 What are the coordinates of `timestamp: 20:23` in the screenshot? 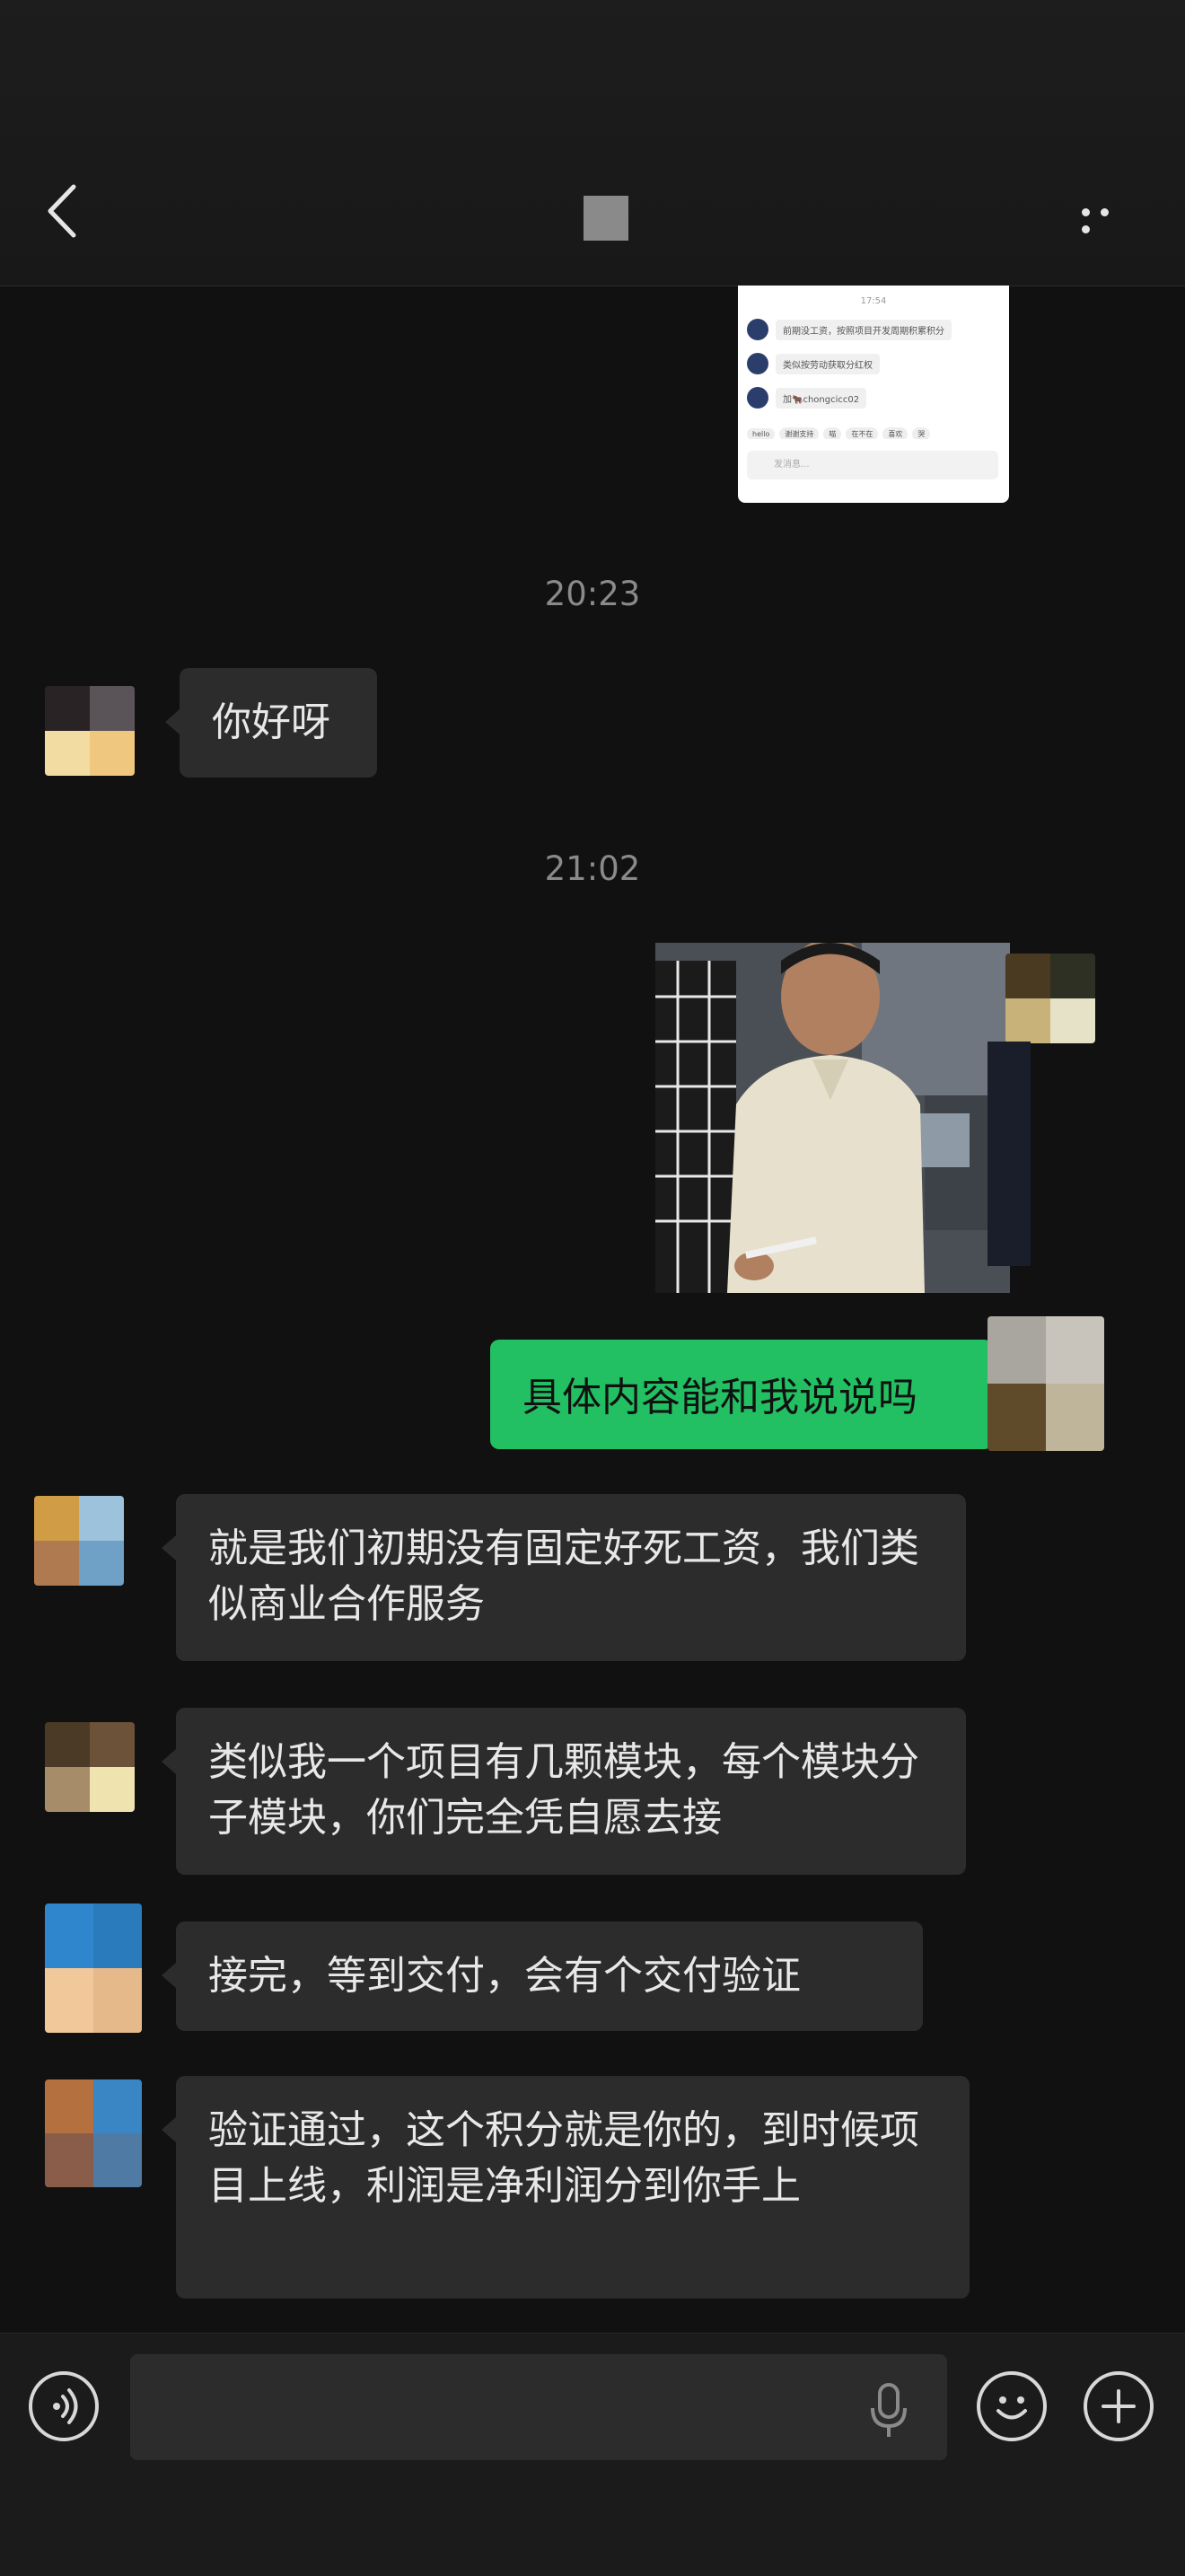 It's located at (592, 594).